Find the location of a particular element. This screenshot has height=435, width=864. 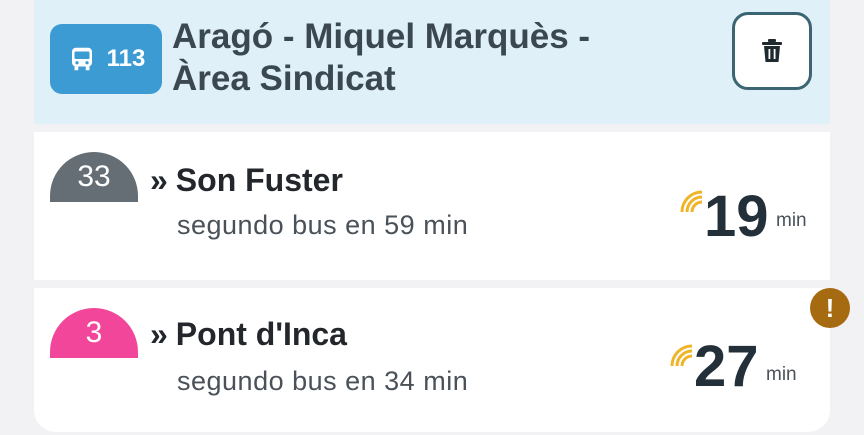

destination-label: Son Fuster is located at coordinates (259, 180).